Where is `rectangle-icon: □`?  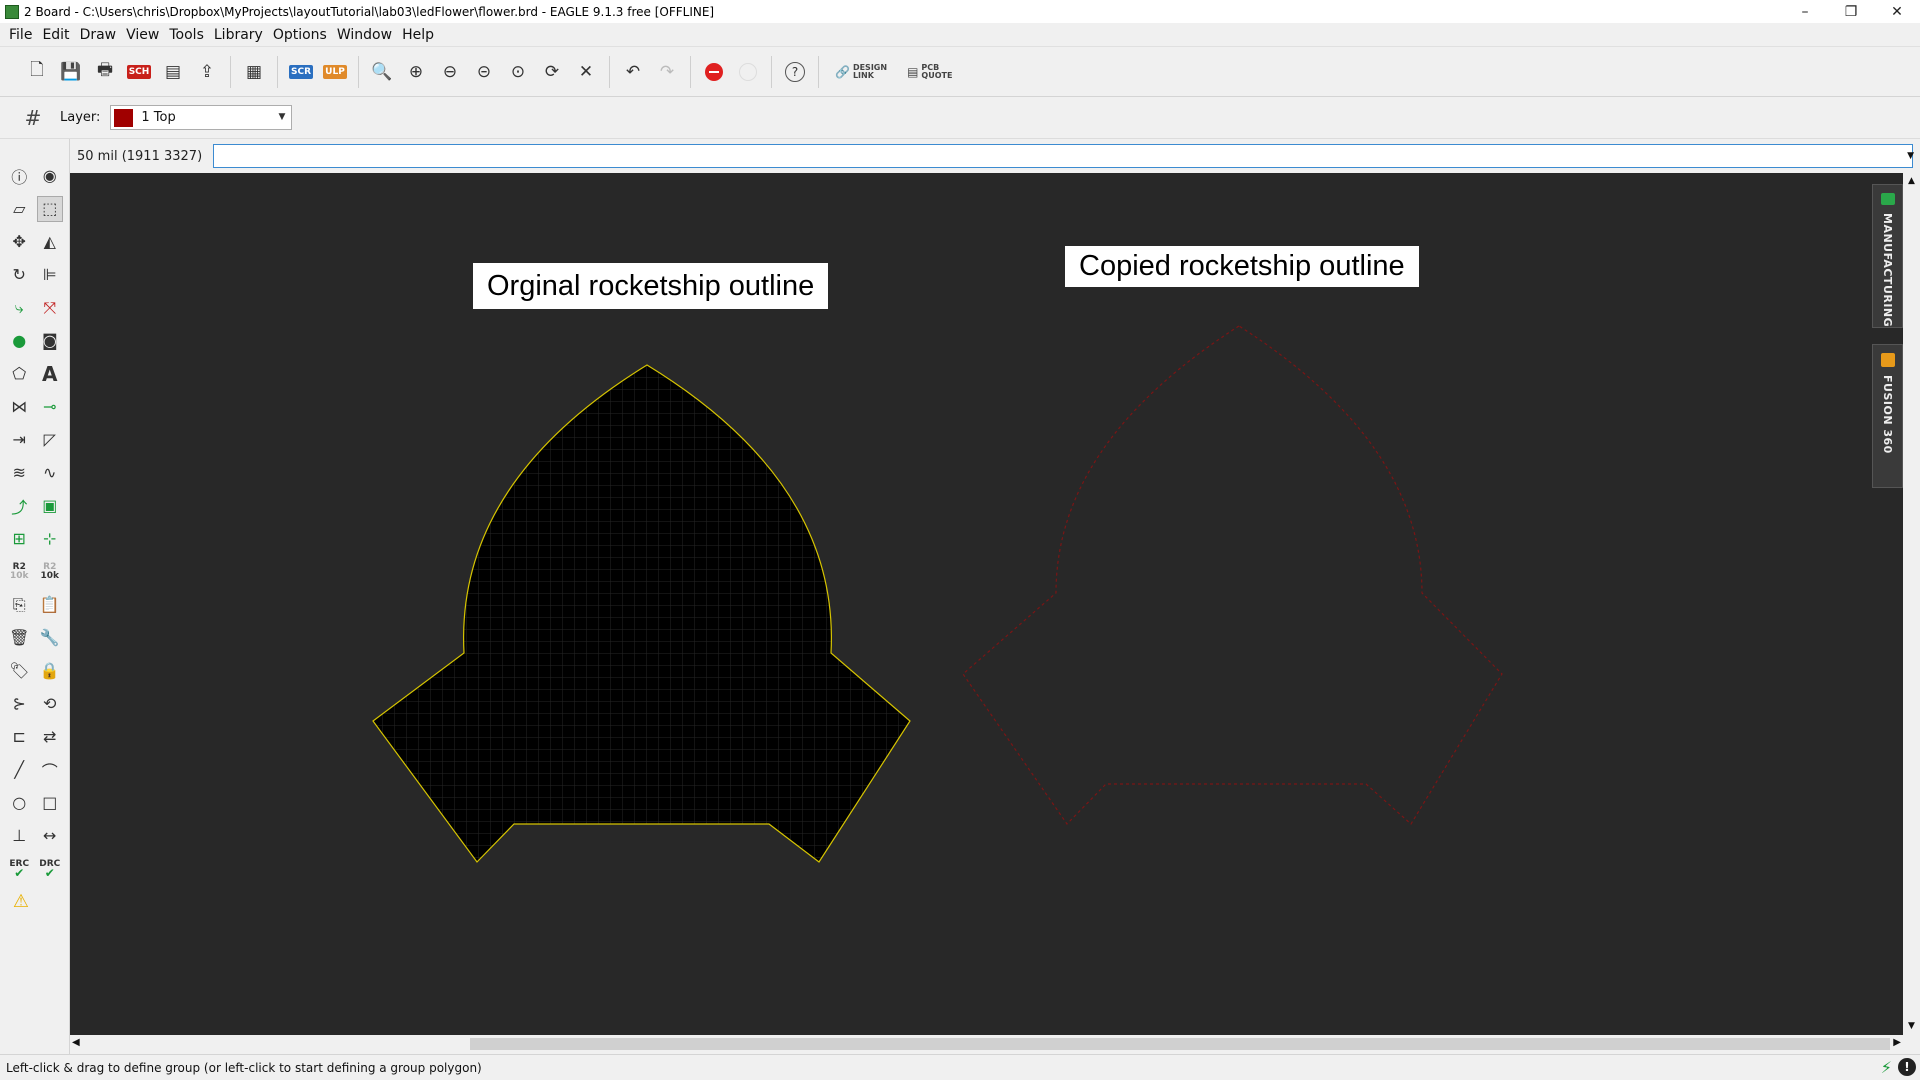 rectangle-icon: □ is located at coordinates (50, 803).